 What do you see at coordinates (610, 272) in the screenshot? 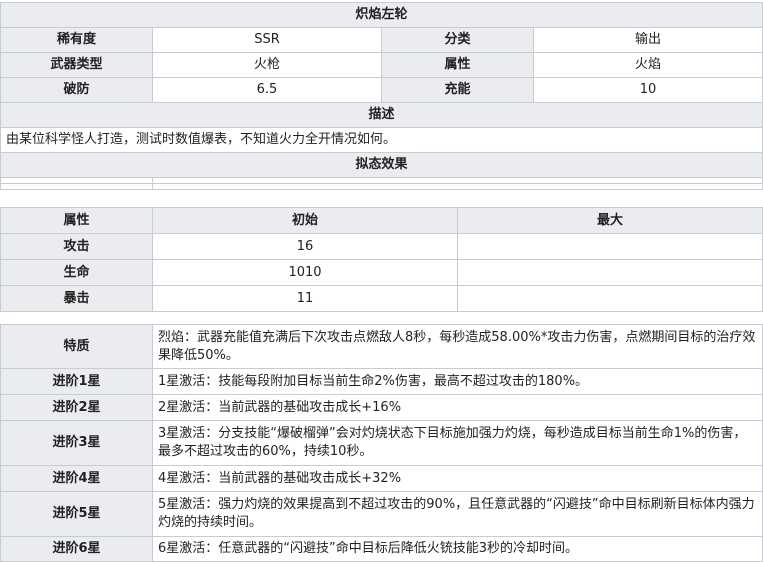
I see `stat-max-hp` at bounding box center [610, 272].